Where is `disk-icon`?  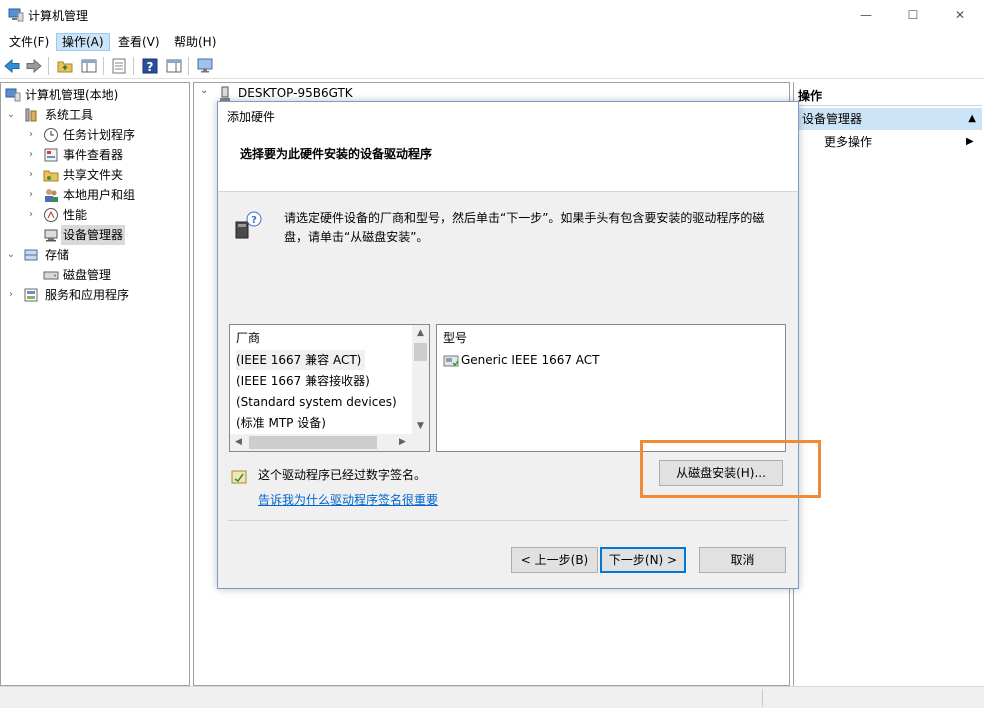
disk-icon is located at coordinates (51, 275).